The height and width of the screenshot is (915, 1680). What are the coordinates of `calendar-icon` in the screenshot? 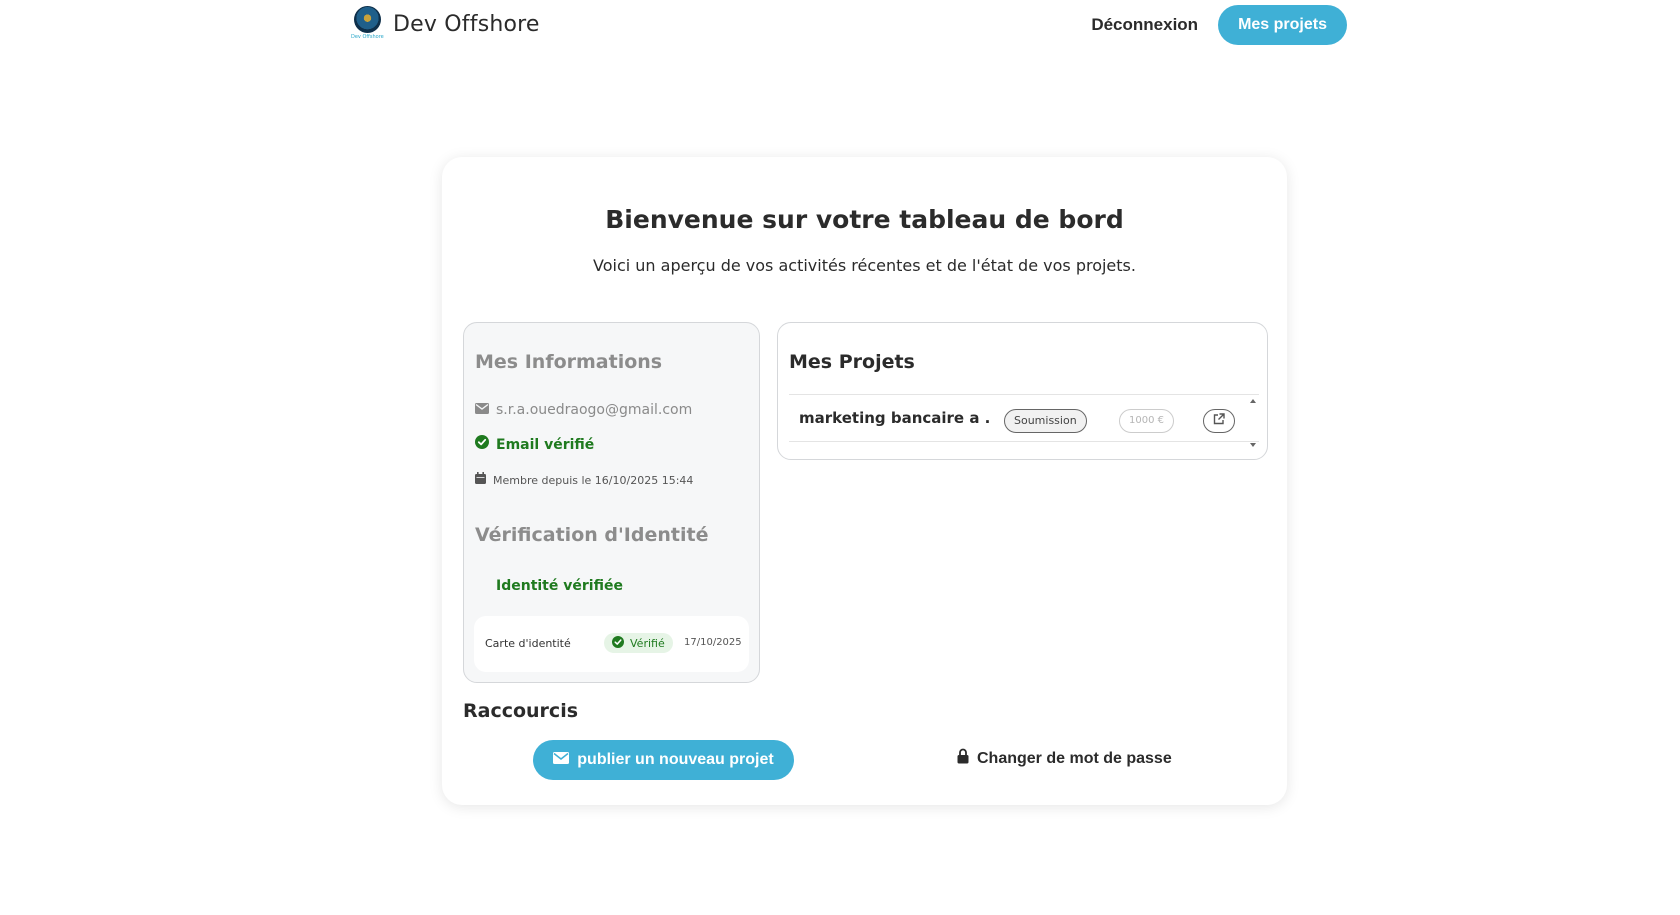 It's located at (480, 480).